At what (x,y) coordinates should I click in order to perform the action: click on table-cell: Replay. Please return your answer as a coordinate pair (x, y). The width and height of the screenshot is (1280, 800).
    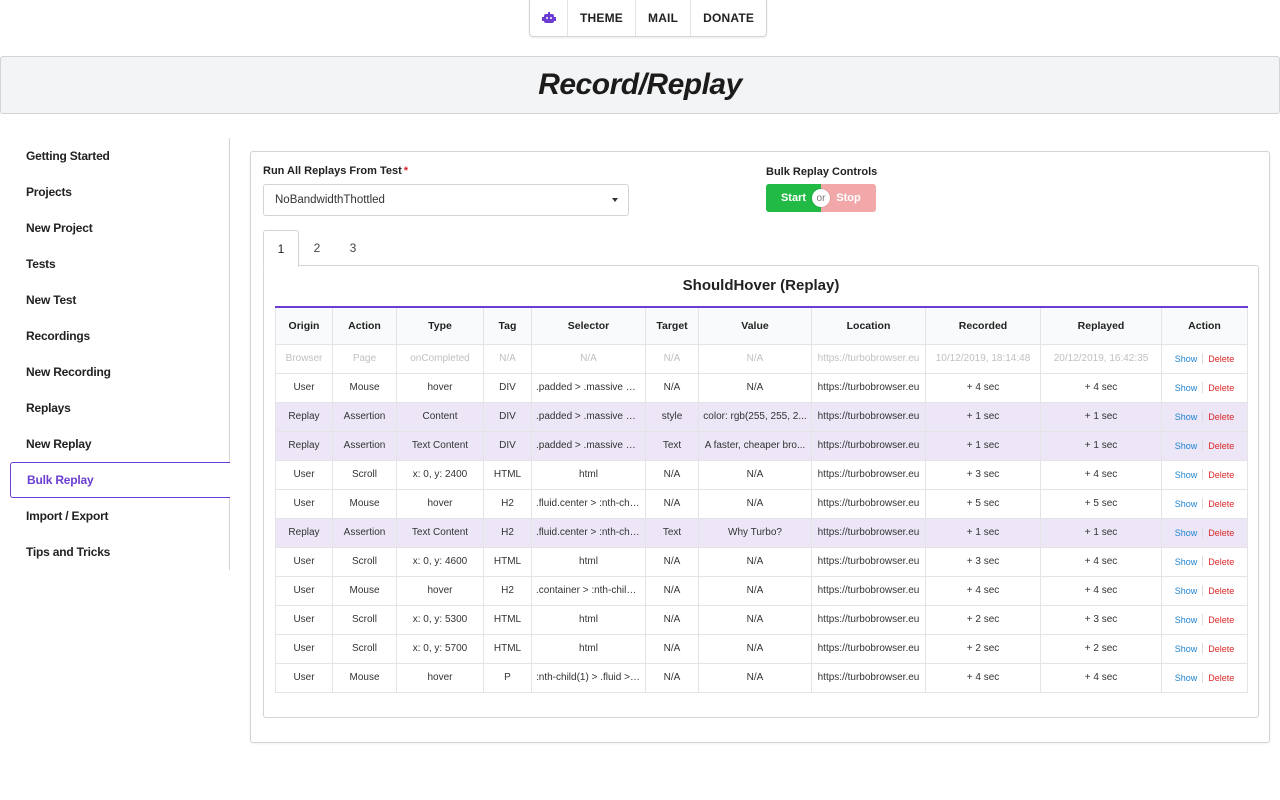
    Looking at the image, I should click on (304, 445).